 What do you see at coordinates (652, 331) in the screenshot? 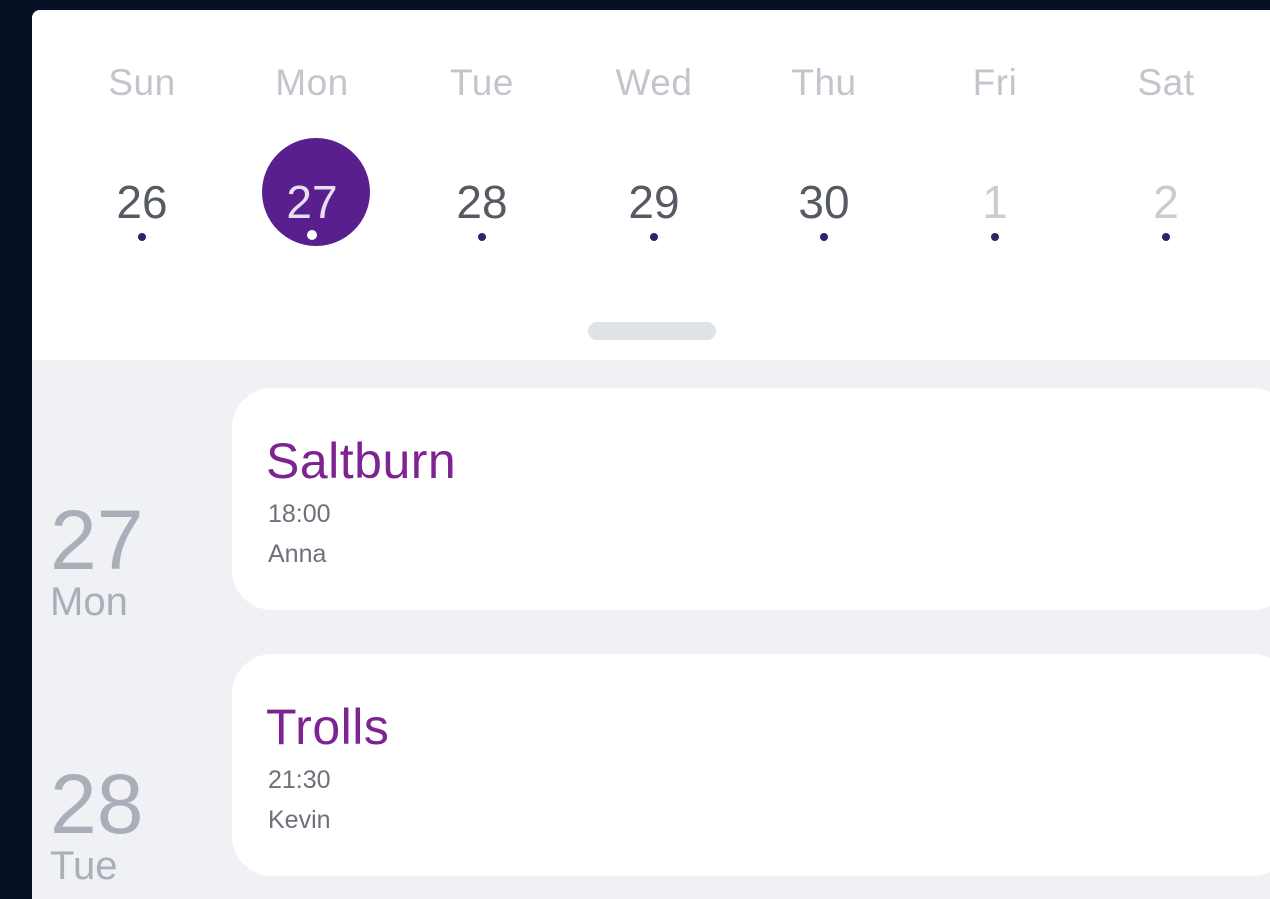
I see `drag-handle-icon` at bounding box center [652, 331].